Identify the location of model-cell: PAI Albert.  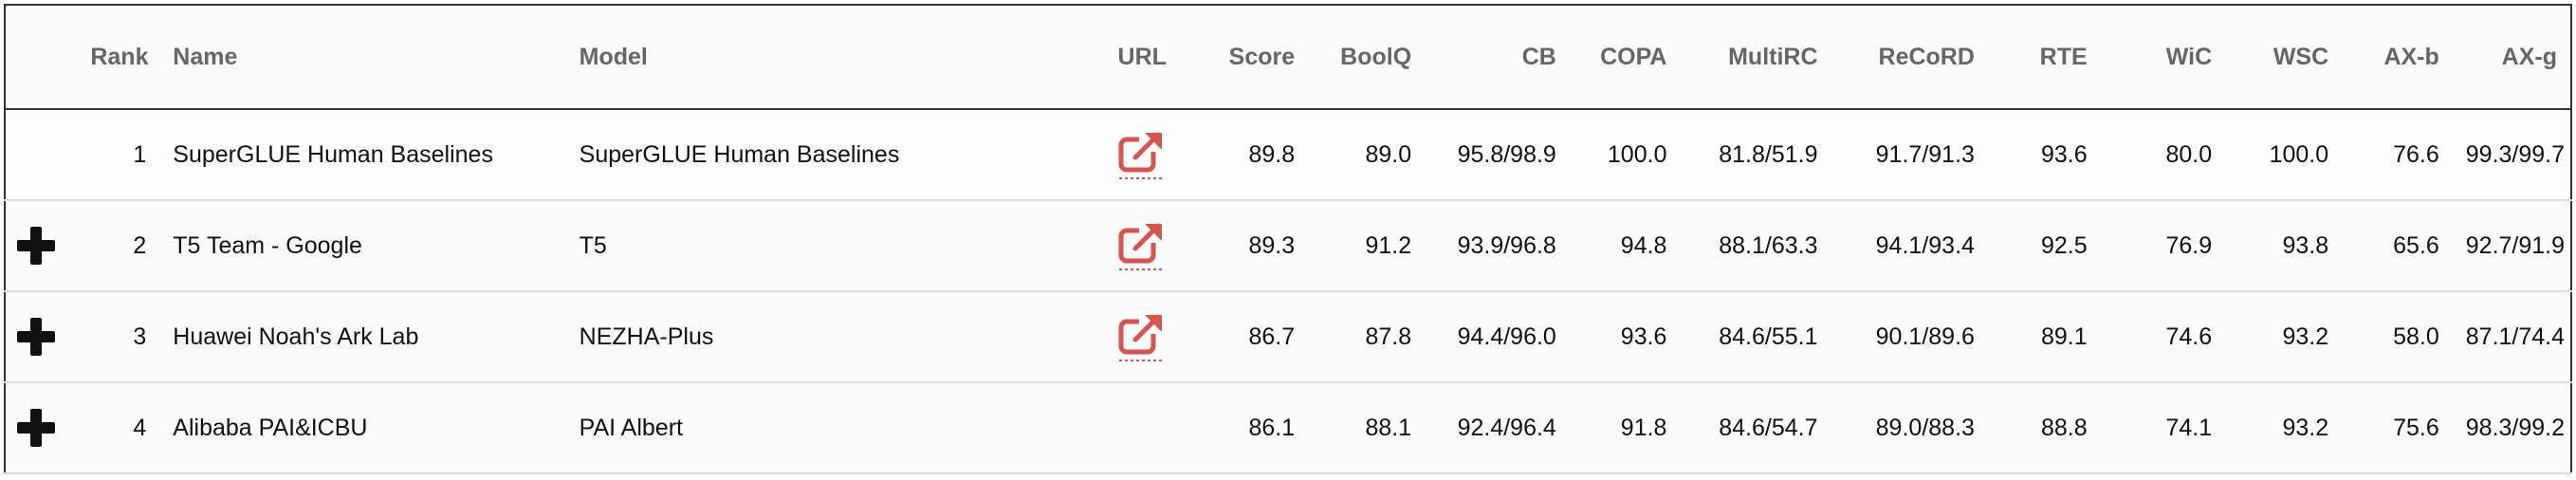
(826, 428).